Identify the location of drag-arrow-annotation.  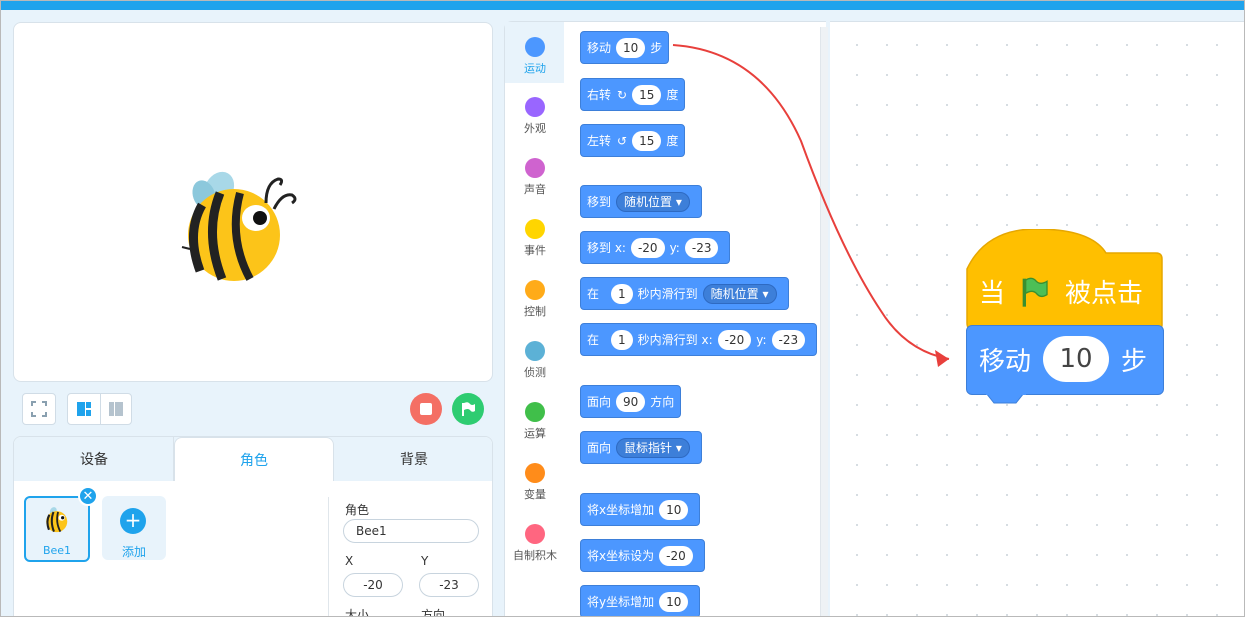
(811, 205).